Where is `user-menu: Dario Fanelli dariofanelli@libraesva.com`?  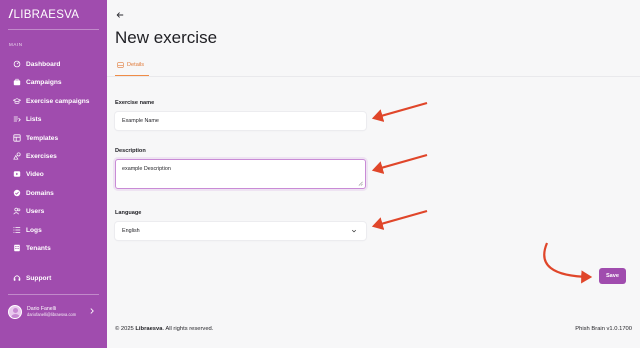 user-menu: Dario Fanelli dariofanelli@libraesva.com is located at coordinates (54, 312).